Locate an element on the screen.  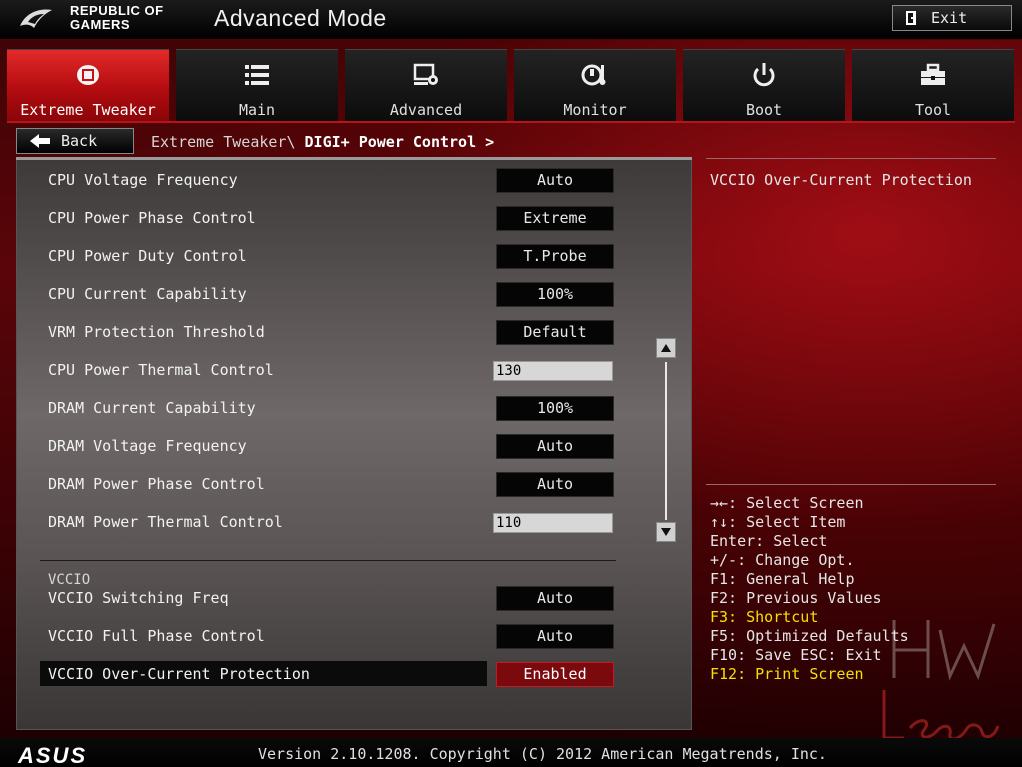
setting-value-input: 110 is located at coordinates (553, 523).